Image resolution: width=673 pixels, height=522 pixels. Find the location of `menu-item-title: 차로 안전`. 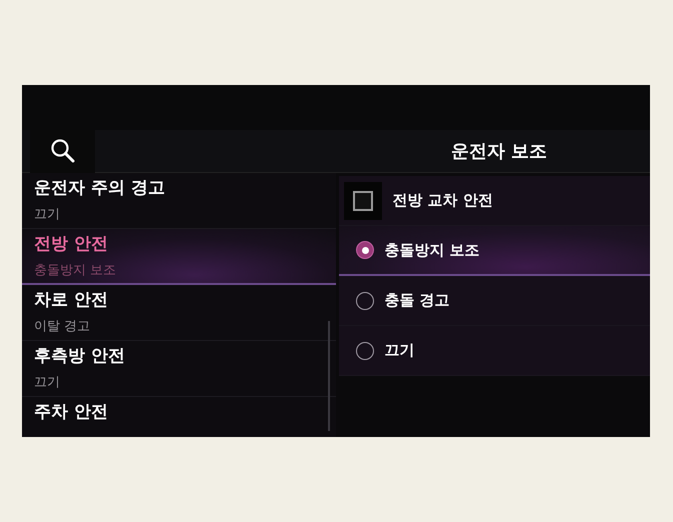

menu-item-title: 차로 안전 is located at coordinates (71, 300).